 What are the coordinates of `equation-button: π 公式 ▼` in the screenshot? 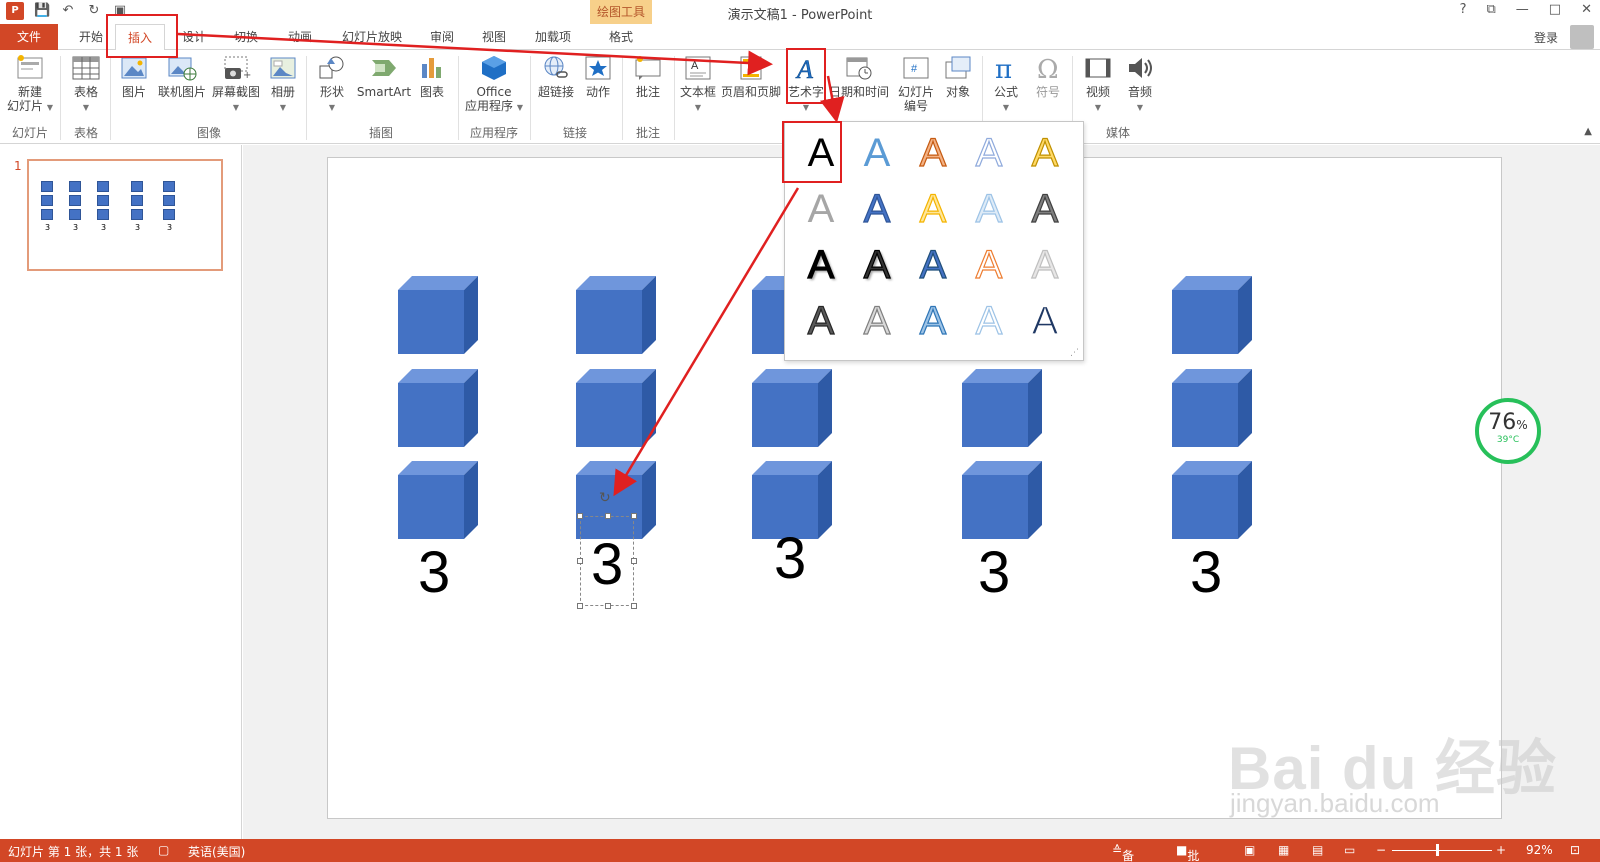 It's located at (1006, 83).